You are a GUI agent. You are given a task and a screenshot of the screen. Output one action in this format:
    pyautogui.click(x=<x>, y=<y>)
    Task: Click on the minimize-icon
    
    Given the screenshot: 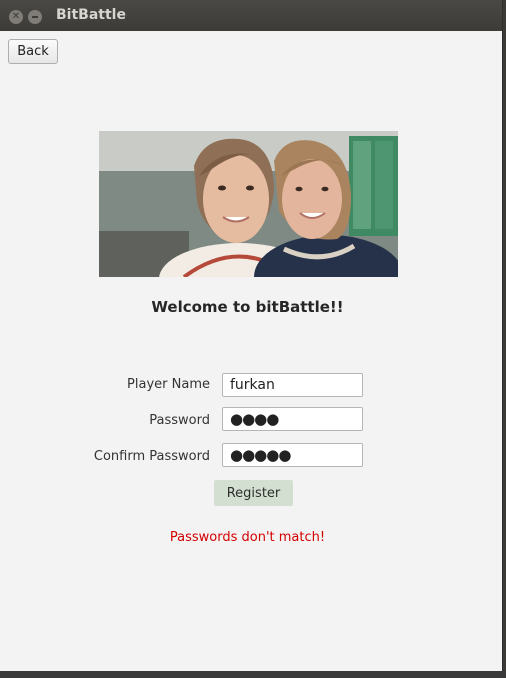 What is the action you would take?
    pyautogui.click(x=35, y=17)
    